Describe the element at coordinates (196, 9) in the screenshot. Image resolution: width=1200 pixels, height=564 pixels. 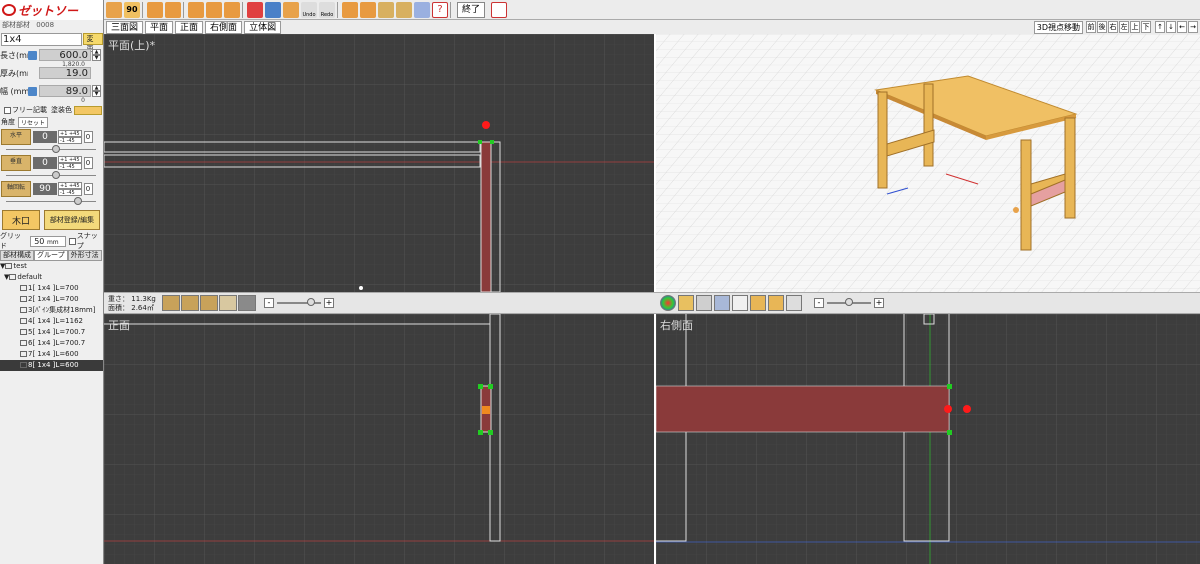
I see `move-right-icon` at that location.